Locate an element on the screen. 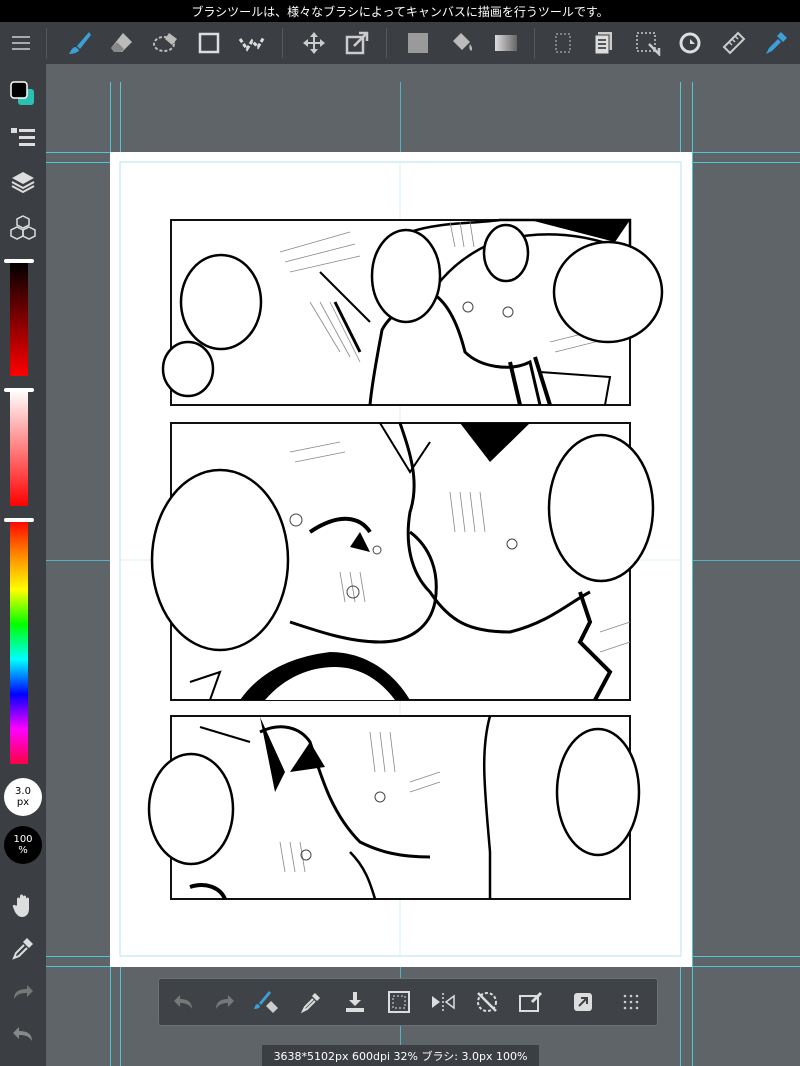 Image resolution: width=800 pixels, height=1066 pixels. saturation-slider is located at coordinates (19, 447).